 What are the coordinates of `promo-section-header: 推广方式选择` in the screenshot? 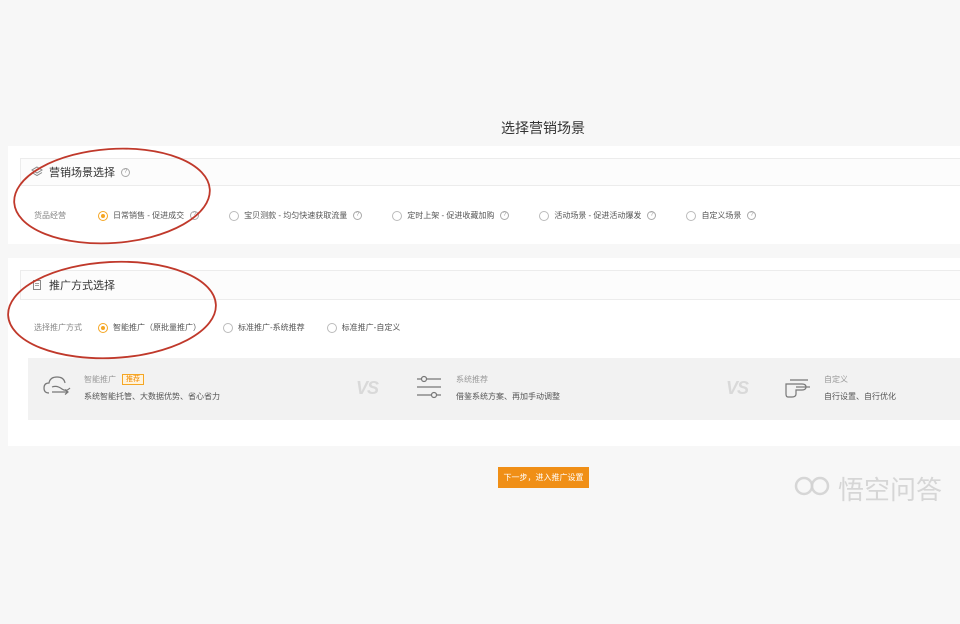 It's located at (490, 285).